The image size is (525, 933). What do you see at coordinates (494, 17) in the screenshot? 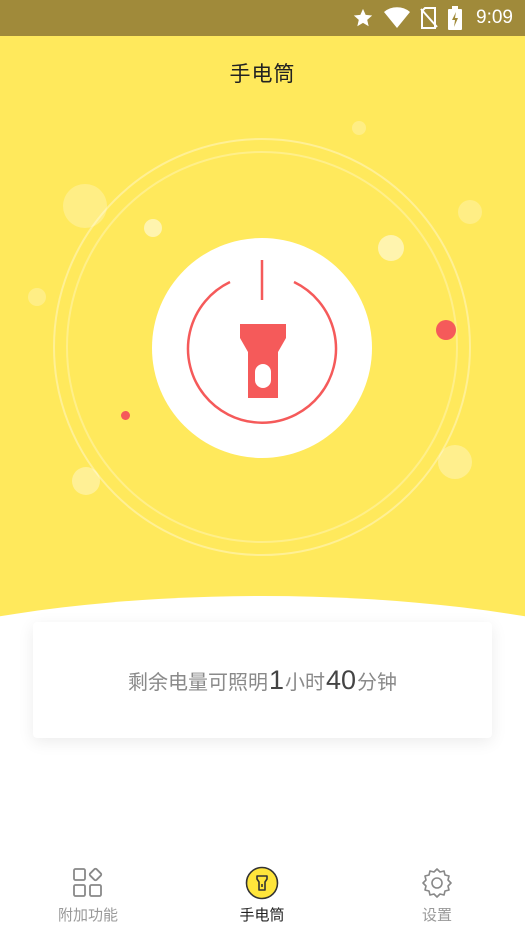
I see `status-time: 9:09` at bounding box center [494, 17].